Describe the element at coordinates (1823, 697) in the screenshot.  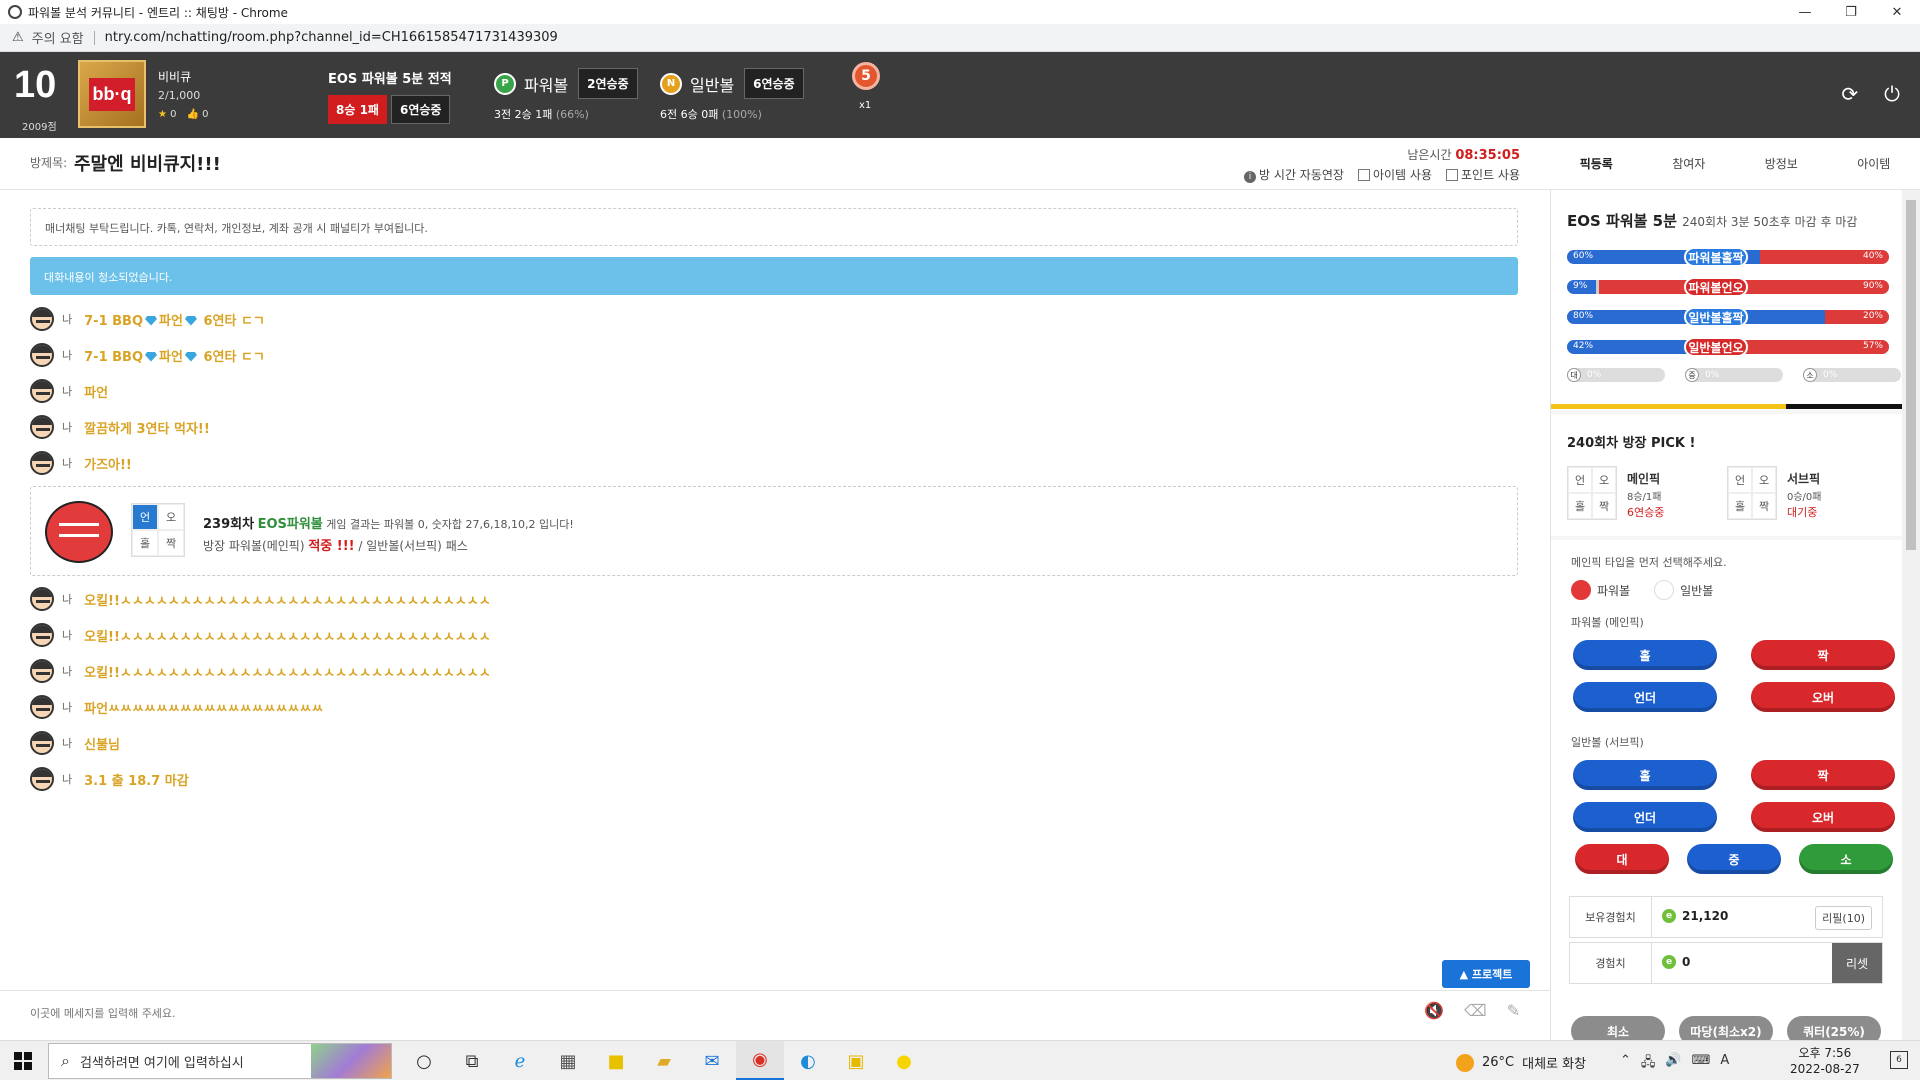
I see `powerball-over-button: 오버` at that location.